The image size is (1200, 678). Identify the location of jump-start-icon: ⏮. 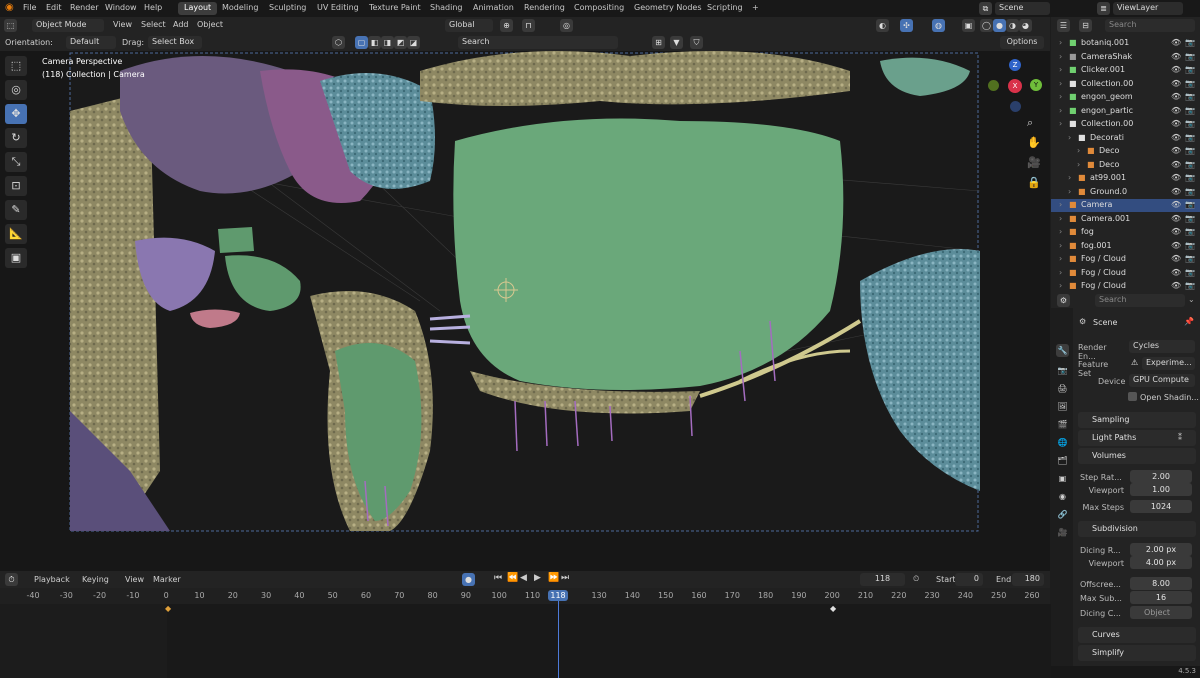
(498, 578).